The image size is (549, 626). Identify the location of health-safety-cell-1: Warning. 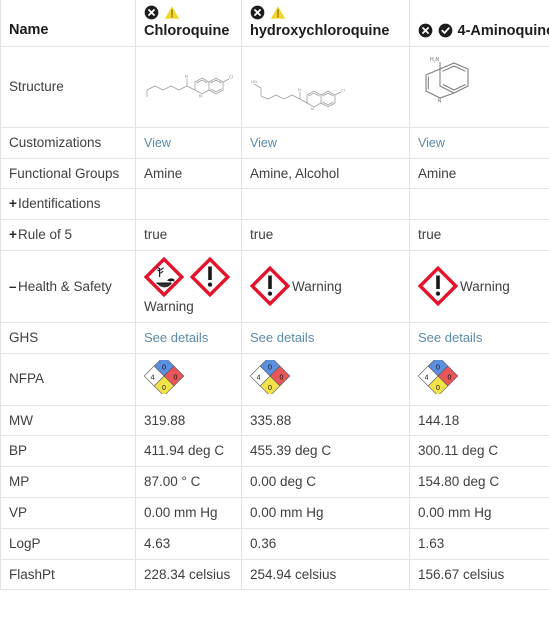
(188, 286).